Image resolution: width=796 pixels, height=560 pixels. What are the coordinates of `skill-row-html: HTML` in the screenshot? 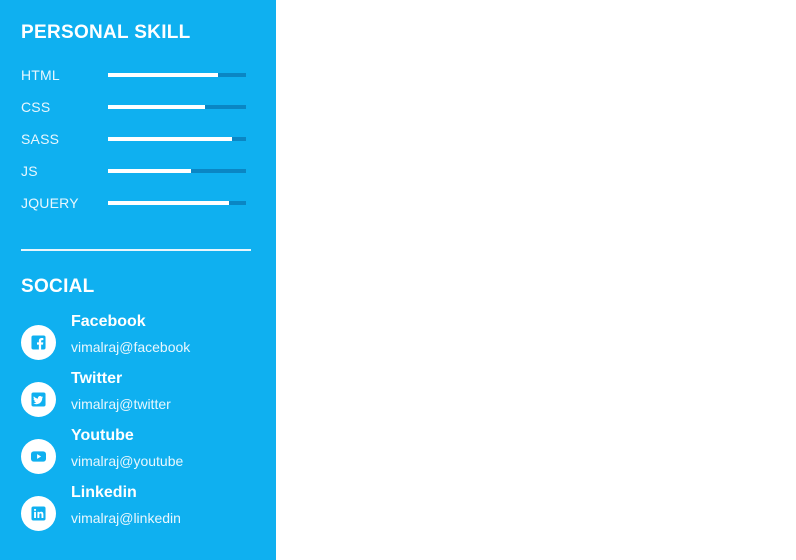 It's located at (133, 75).